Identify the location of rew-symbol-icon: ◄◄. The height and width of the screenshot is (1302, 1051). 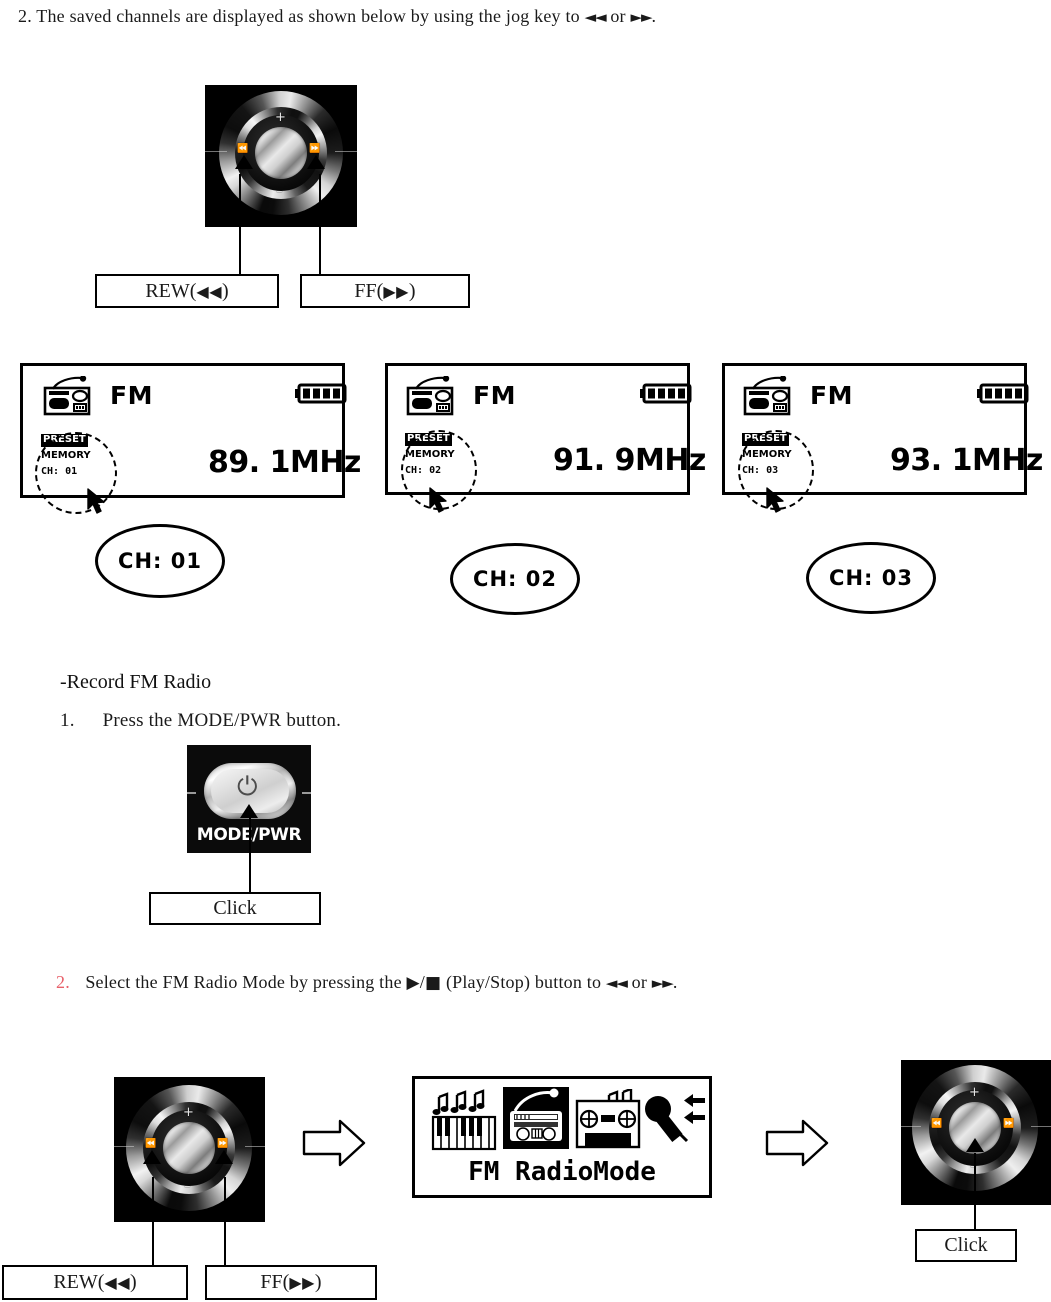
(595, 17).